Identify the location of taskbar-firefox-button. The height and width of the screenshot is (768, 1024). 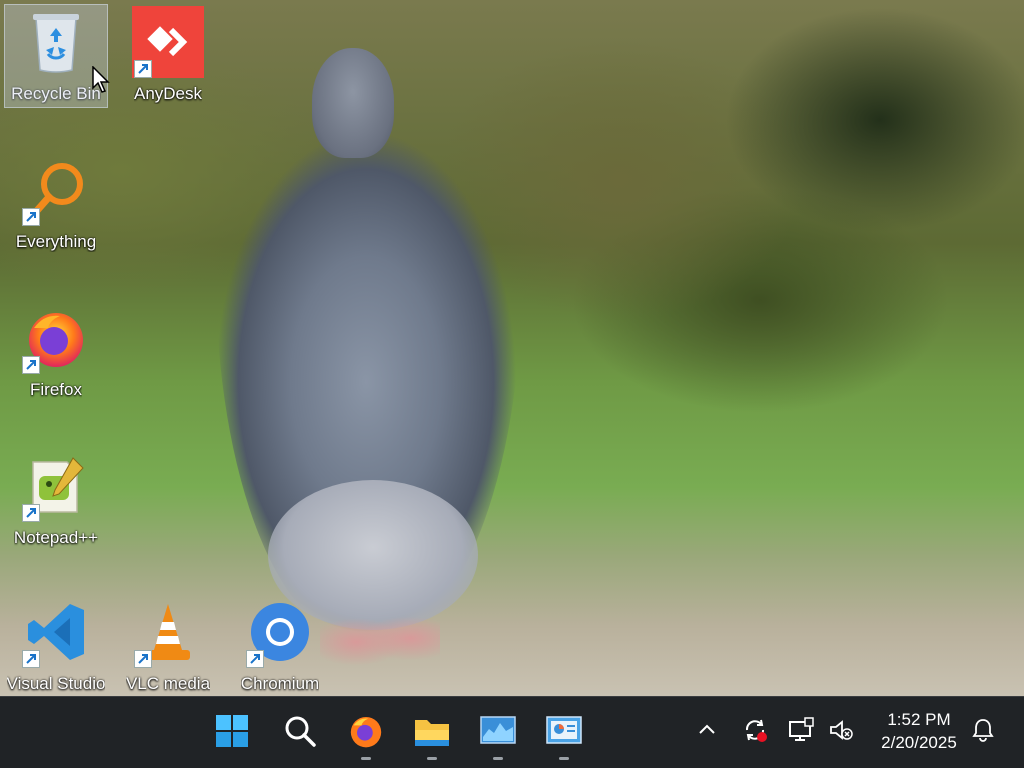
(366, 731).